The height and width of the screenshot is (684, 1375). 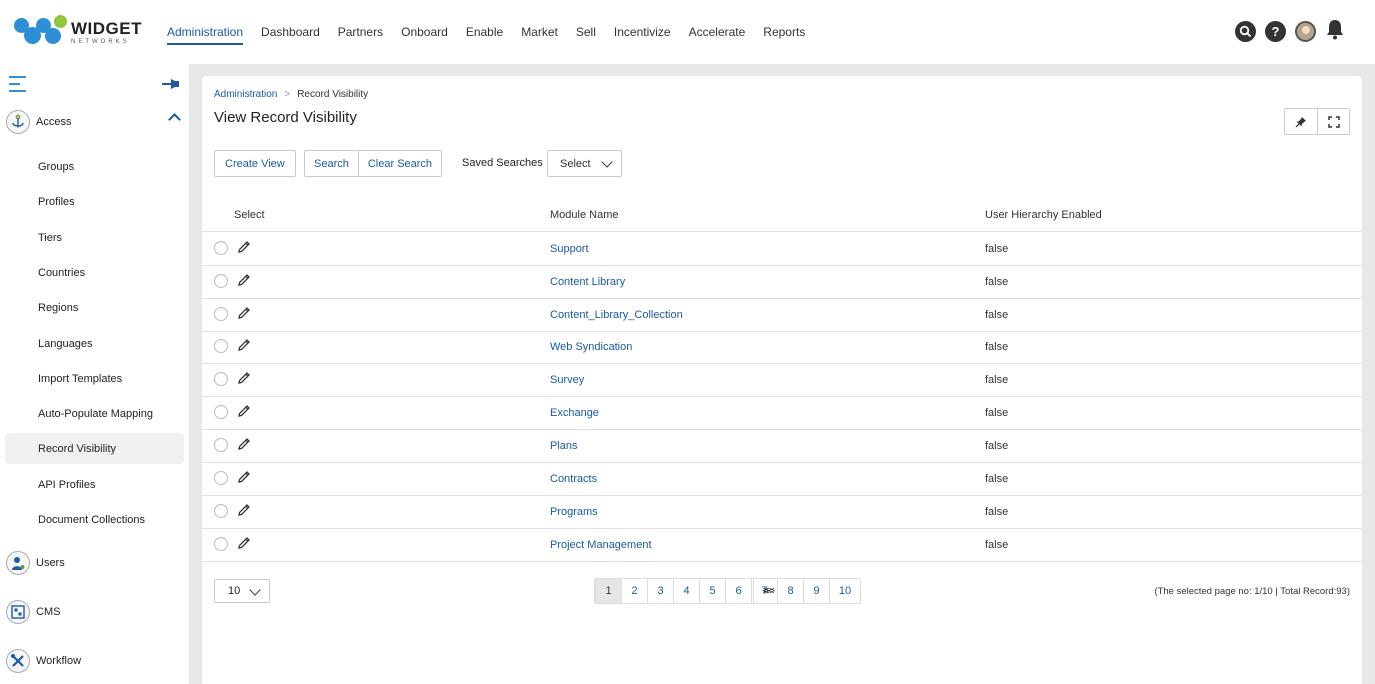 What do you see at coordinates (94, 237) in the screenshot?
I see `sidebar-item-tiers: Tiers` at bounding box center [94, 237].